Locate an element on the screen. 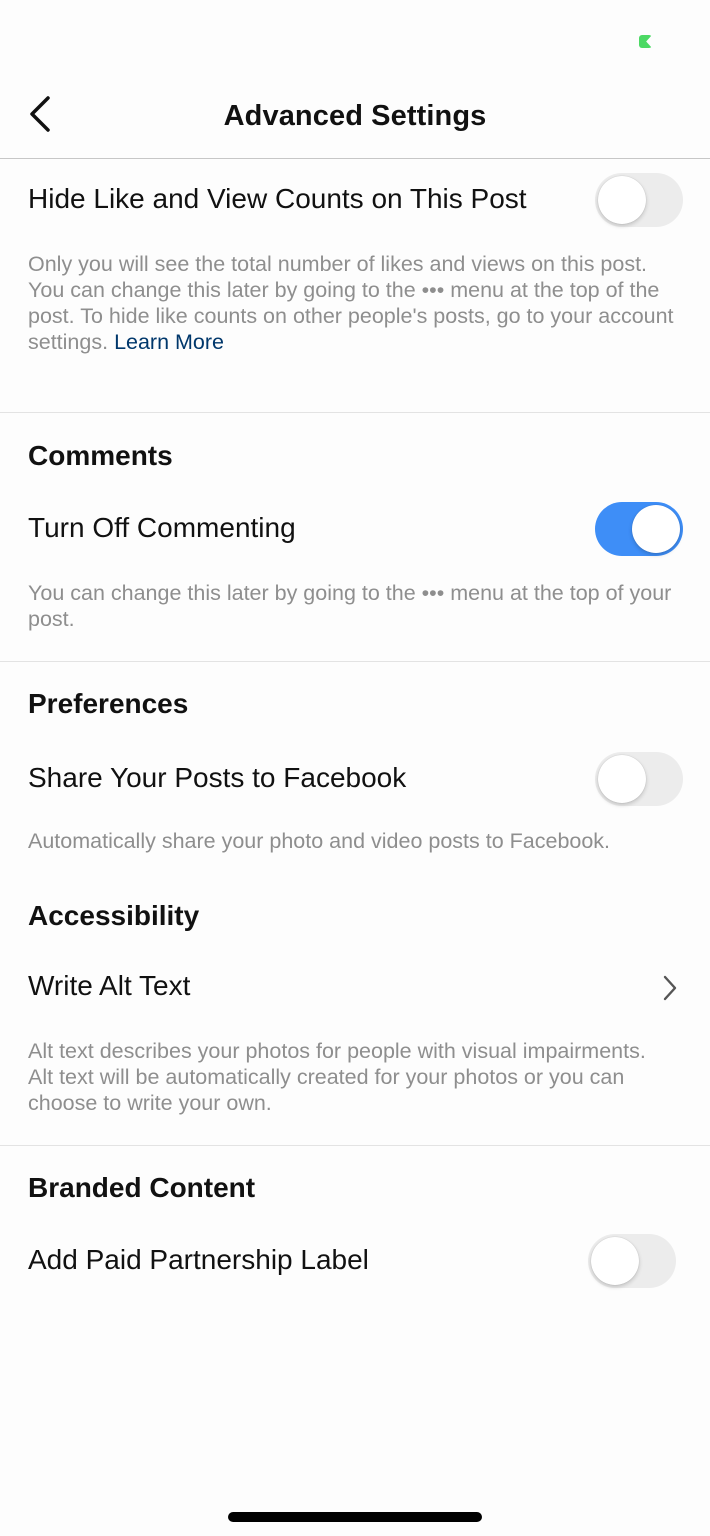  hide-counts-toggle is located at coordinates (639, 200).